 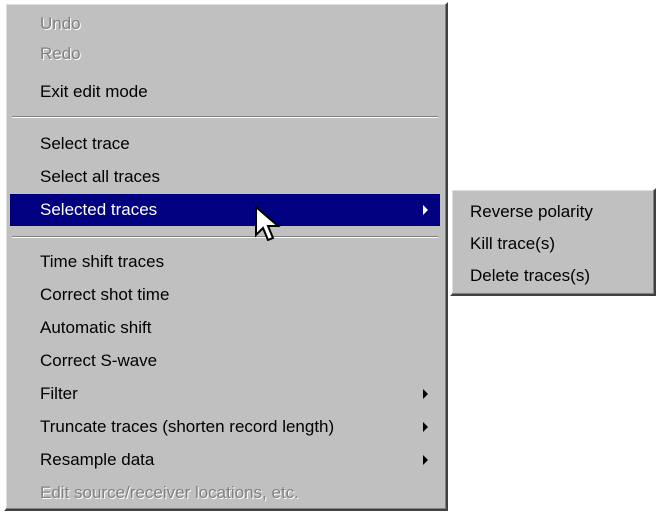 I want to click on submenu-item-kill-traces: Kill trace(s), so click(x=553, y=244).